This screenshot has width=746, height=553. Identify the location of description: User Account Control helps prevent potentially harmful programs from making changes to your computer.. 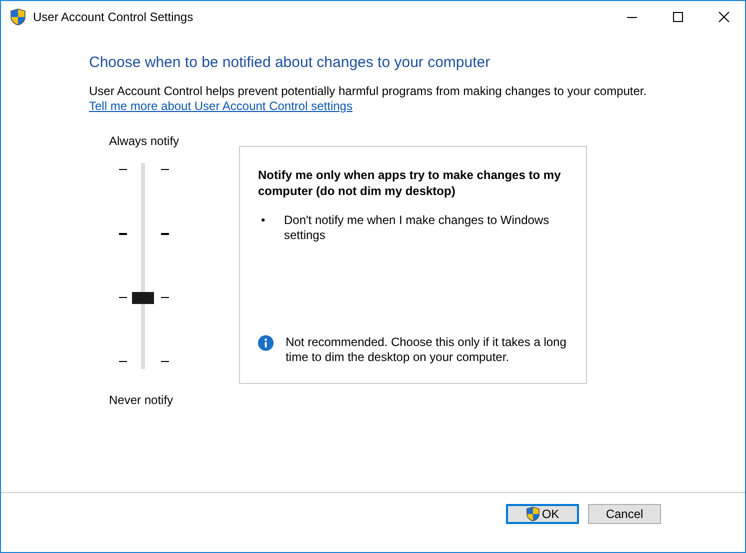
(368, 91).